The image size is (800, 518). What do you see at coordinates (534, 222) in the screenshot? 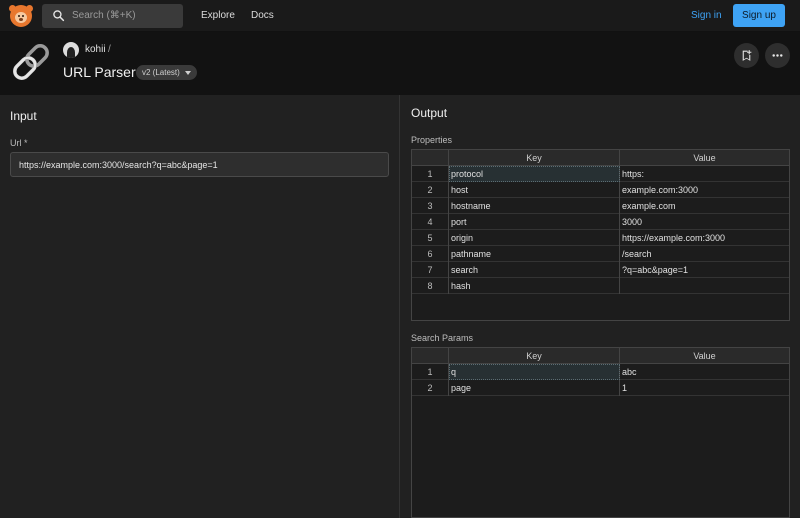
I see `key-cell: port` at bounding box center [534, 222].